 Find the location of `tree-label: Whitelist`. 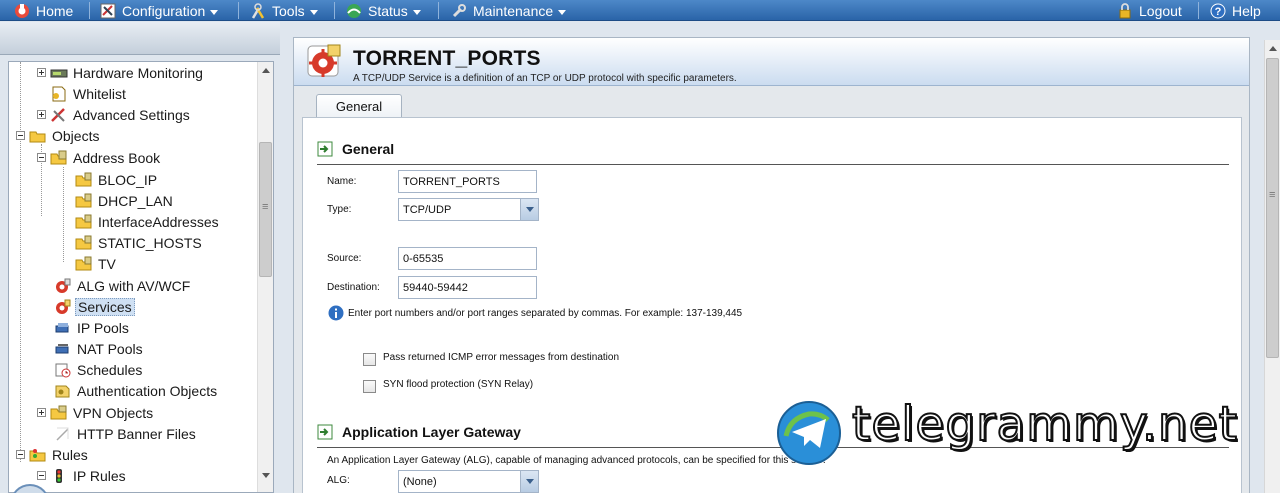

tree-label: Whitelist is located at coordinates (99, 93).